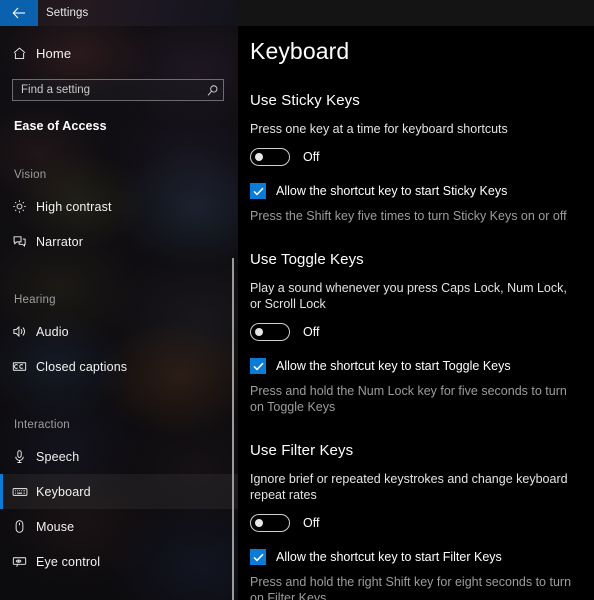 This screenshot has width=594, height=600. I want to click on page-title: Keyboard, so click(300, 51).